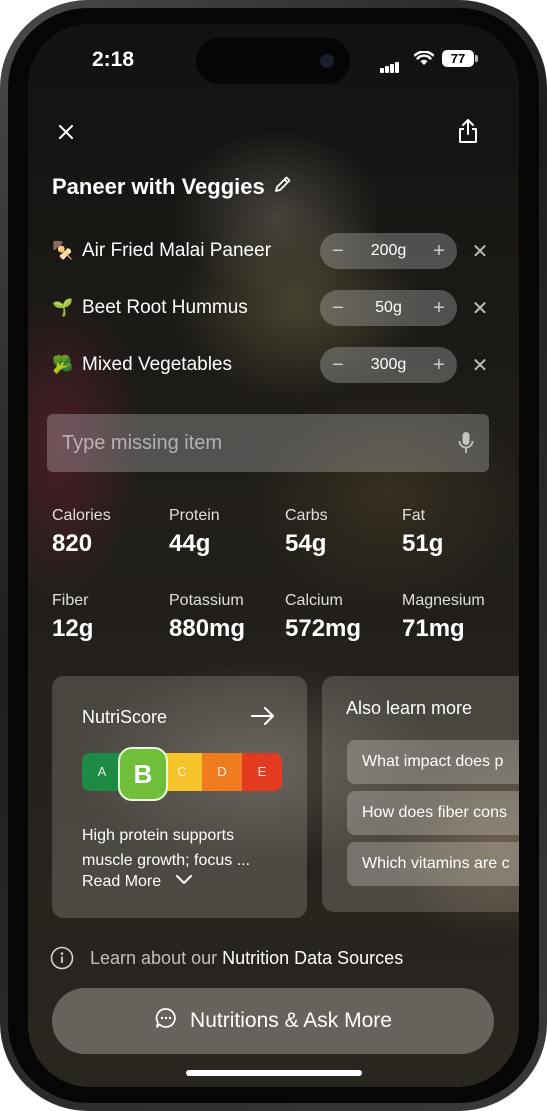 The width and height of the screenshot is (547, 1111). Describe the element at coordinates (433, 864) in the screenshot. I see `question-chip: Which vitamins are c` at that location.